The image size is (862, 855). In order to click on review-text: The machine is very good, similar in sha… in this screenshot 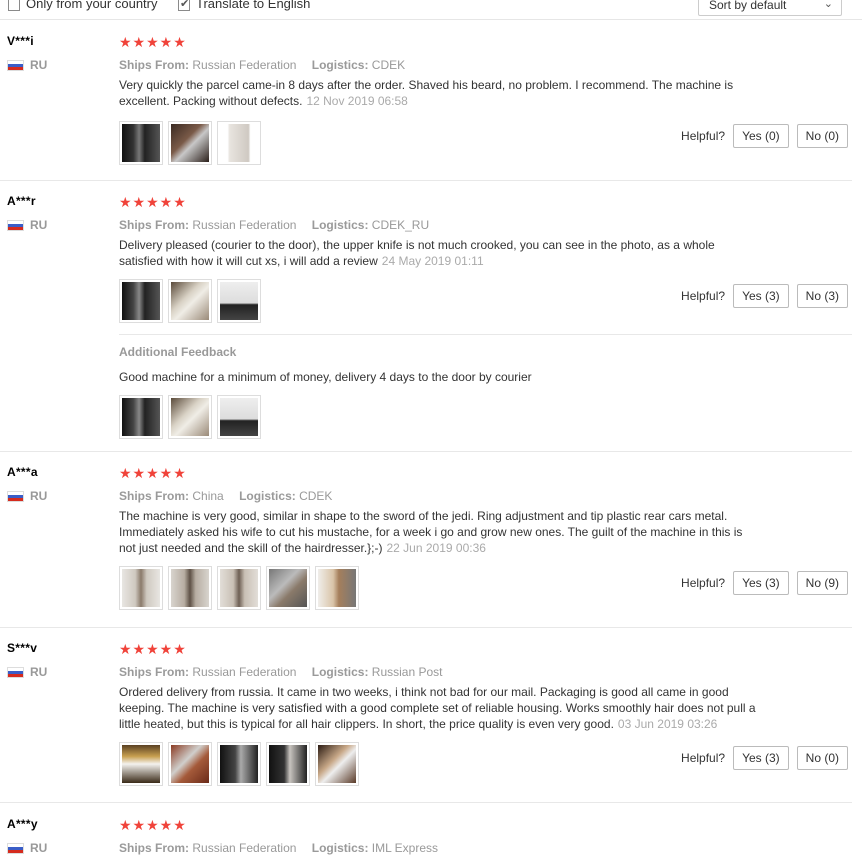, I will do `click(439, 532)`.